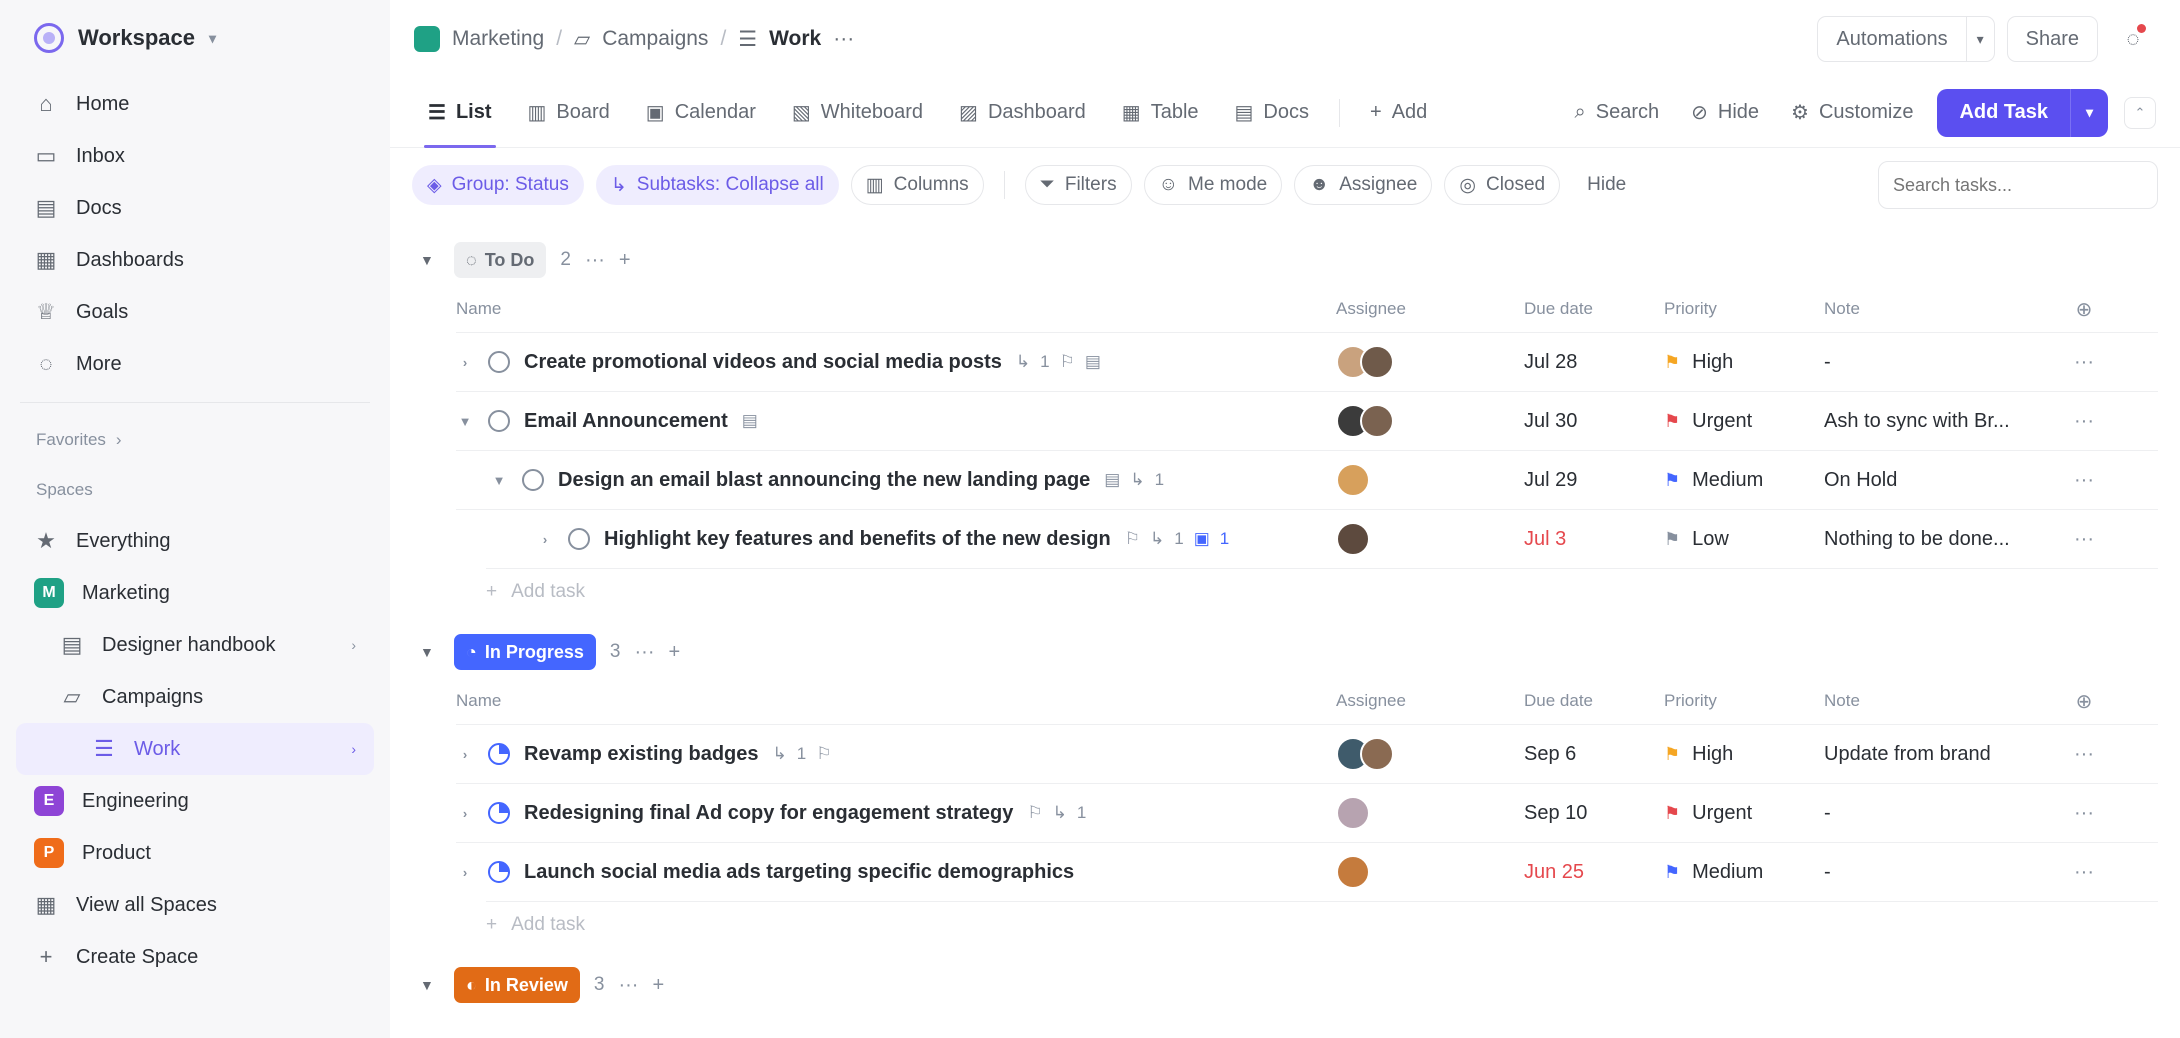 This screenshot has width=2180, height=1038. I want to click on breadcrumb-space: Marketing, so click(498, 39).